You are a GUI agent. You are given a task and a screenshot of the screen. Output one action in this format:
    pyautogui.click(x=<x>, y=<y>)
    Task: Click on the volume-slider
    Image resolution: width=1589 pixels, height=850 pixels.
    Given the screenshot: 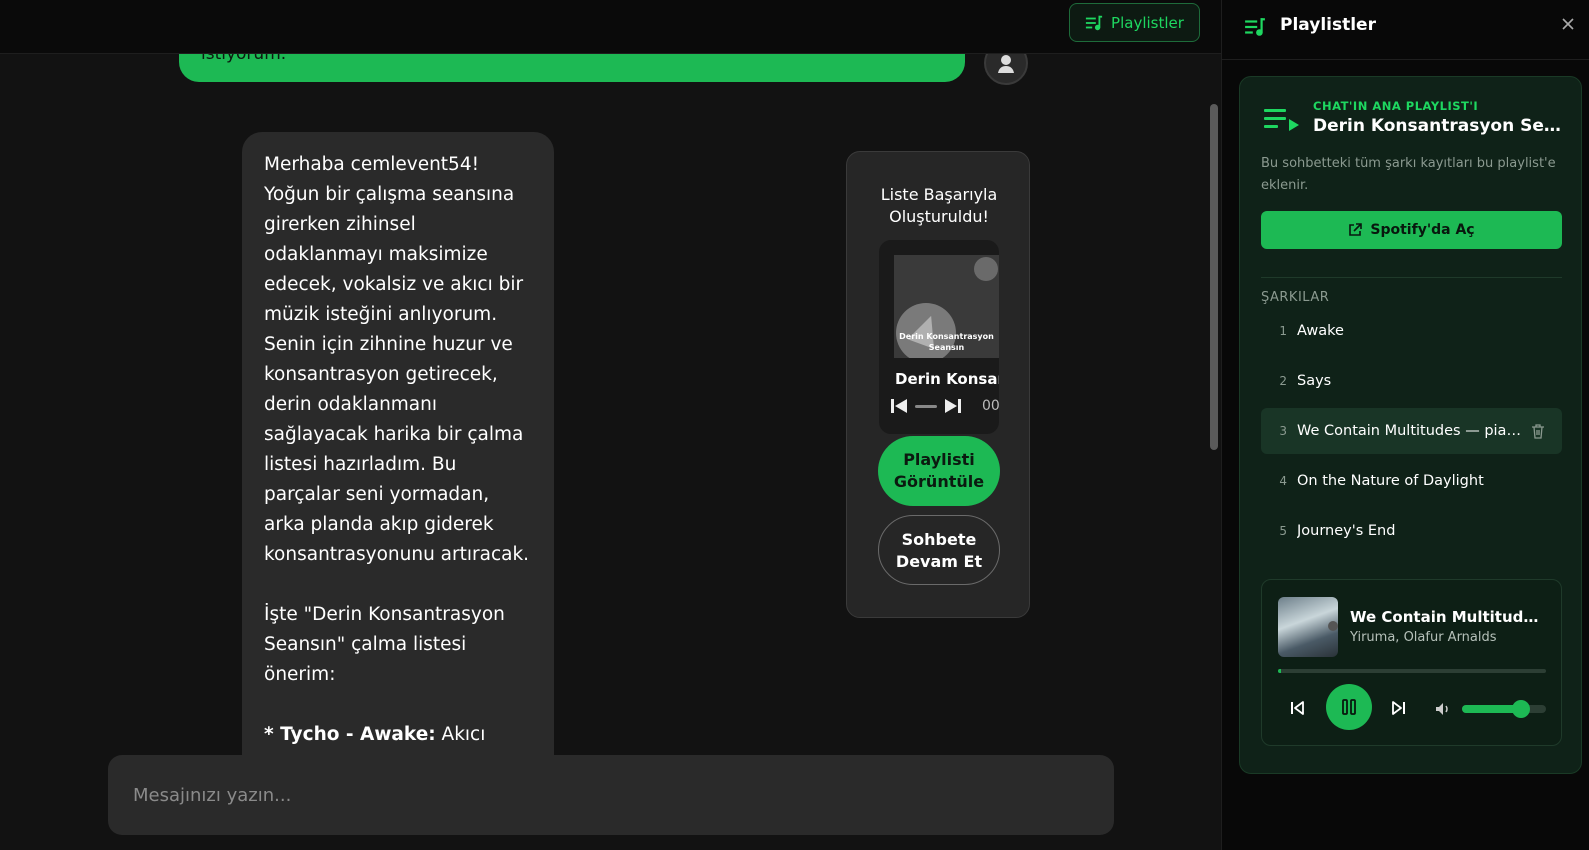 What is the action you would take?
    pyautogui.click(x=1504, y=709)
    